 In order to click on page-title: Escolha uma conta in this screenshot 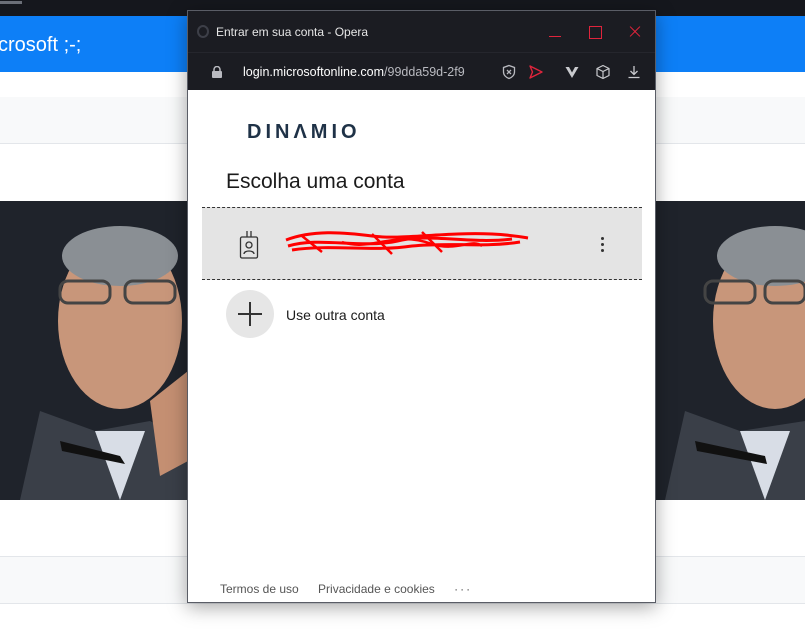, I will do `click(315, 181)`.